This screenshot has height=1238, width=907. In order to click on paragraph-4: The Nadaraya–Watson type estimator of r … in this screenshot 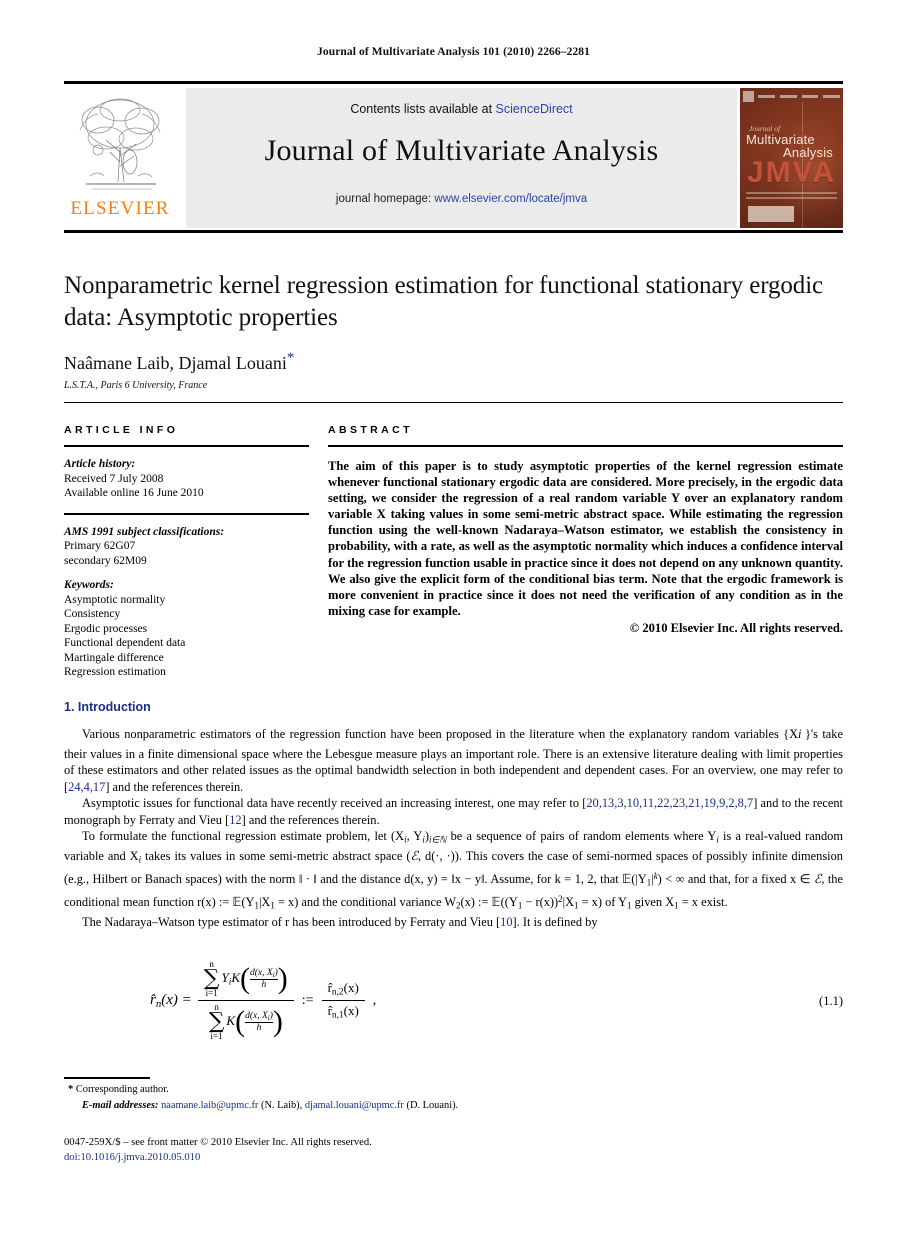, I will do `click(453, 922)`.